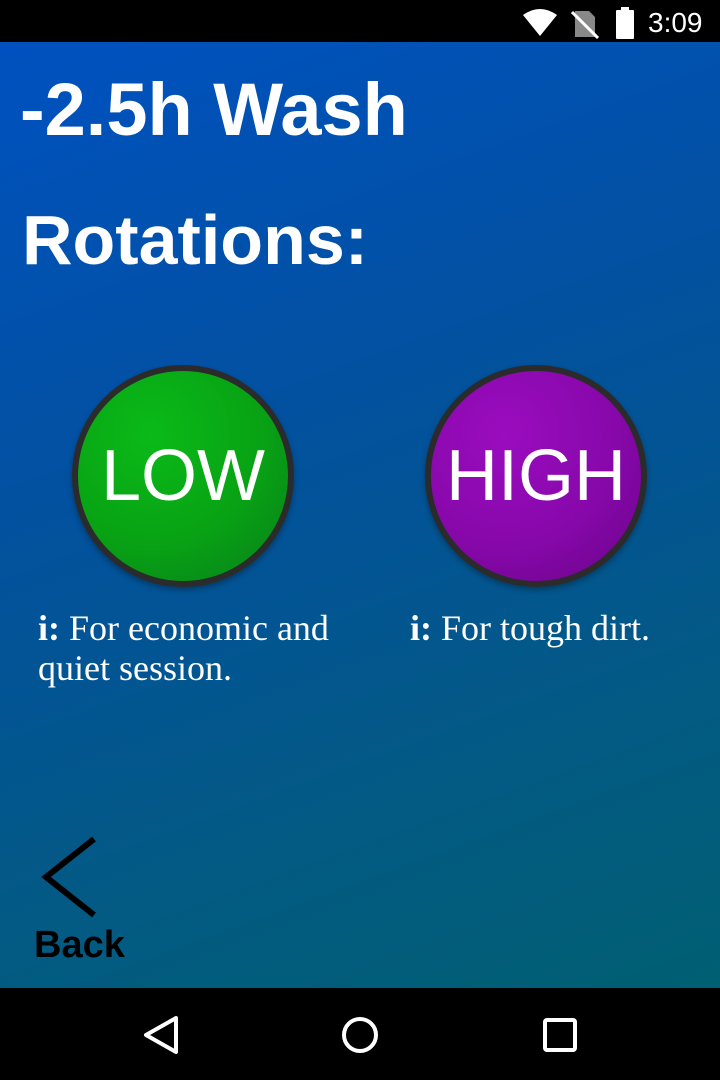  What do you see at coordinates (161, 1035) in the screenshot?
I see `nav-back-icon` at bounding box center [161, 1035].